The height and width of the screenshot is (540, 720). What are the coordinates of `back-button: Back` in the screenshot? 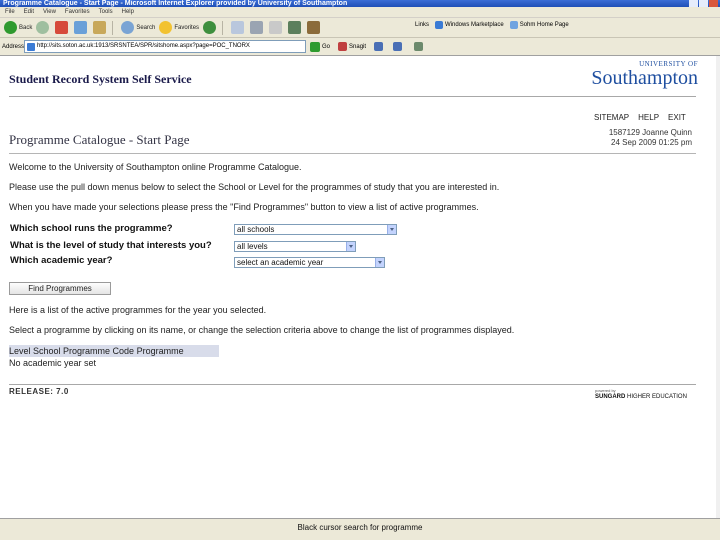 It's located at (18, 27).